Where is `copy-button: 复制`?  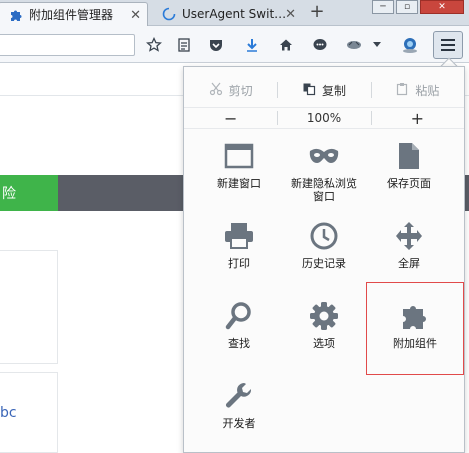 copy-button: 复制 is located at coordinates (323, 90).